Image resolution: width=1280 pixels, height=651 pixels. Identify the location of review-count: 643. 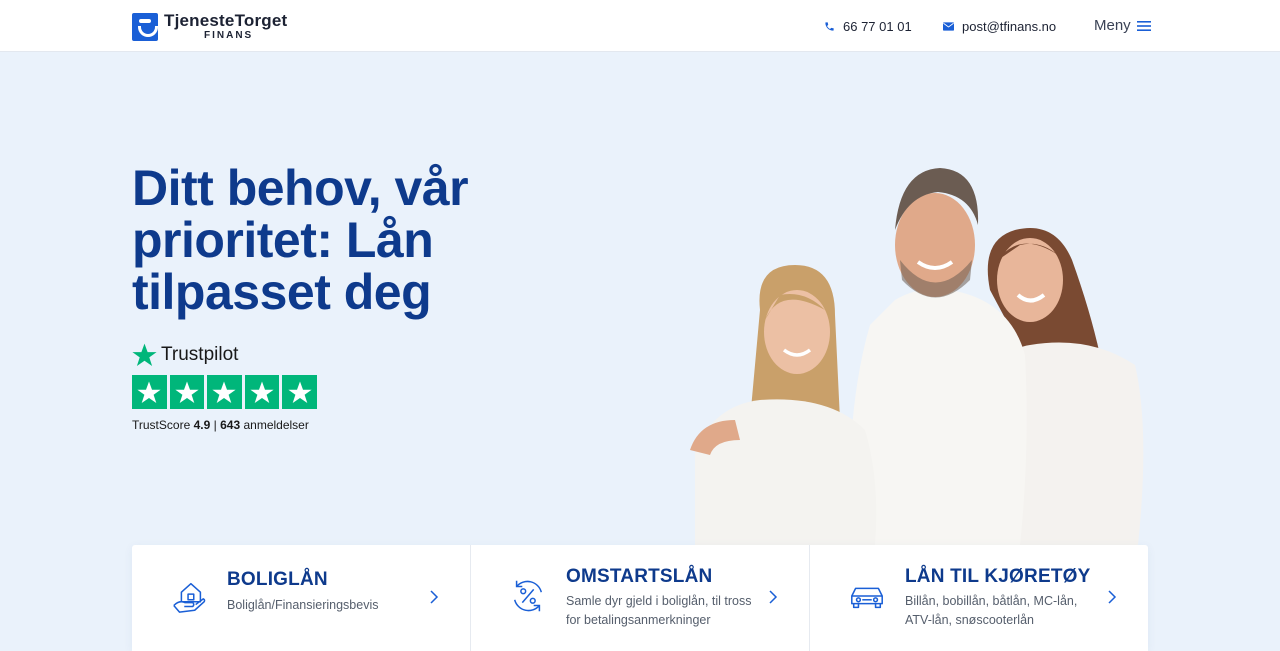
(230, 425).